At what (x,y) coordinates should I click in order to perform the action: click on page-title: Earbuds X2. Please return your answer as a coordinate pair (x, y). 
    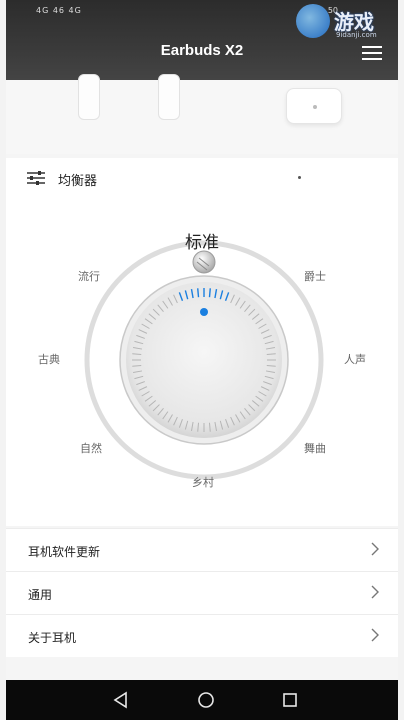
    Looking at the image, I should click on (202, 50).